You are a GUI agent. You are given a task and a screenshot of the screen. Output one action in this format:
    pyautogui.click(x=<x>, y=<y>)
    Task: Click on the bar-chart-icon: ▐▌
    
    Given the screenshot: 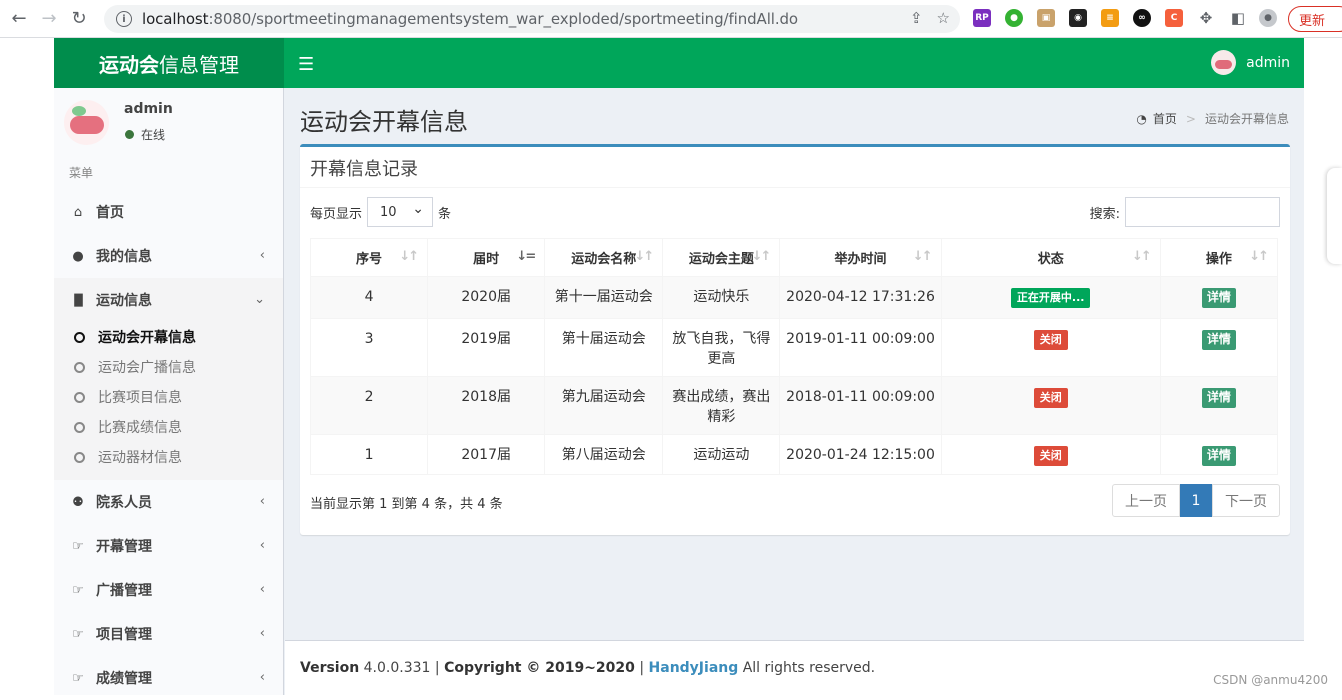 What is the action you would take?
    pyautogui.click(x=78, y=300)
    